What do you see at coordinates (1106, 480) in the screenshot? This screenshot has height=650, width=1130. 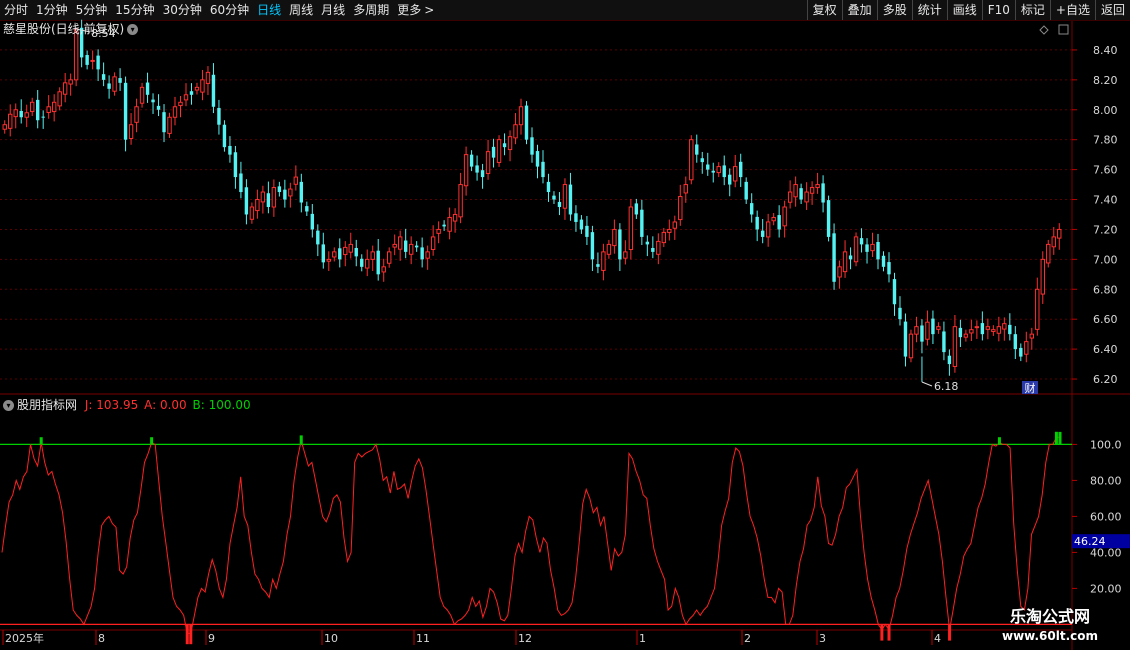 I see `indicator-tick-label: 80.00` at bounding box center [1106, 480].